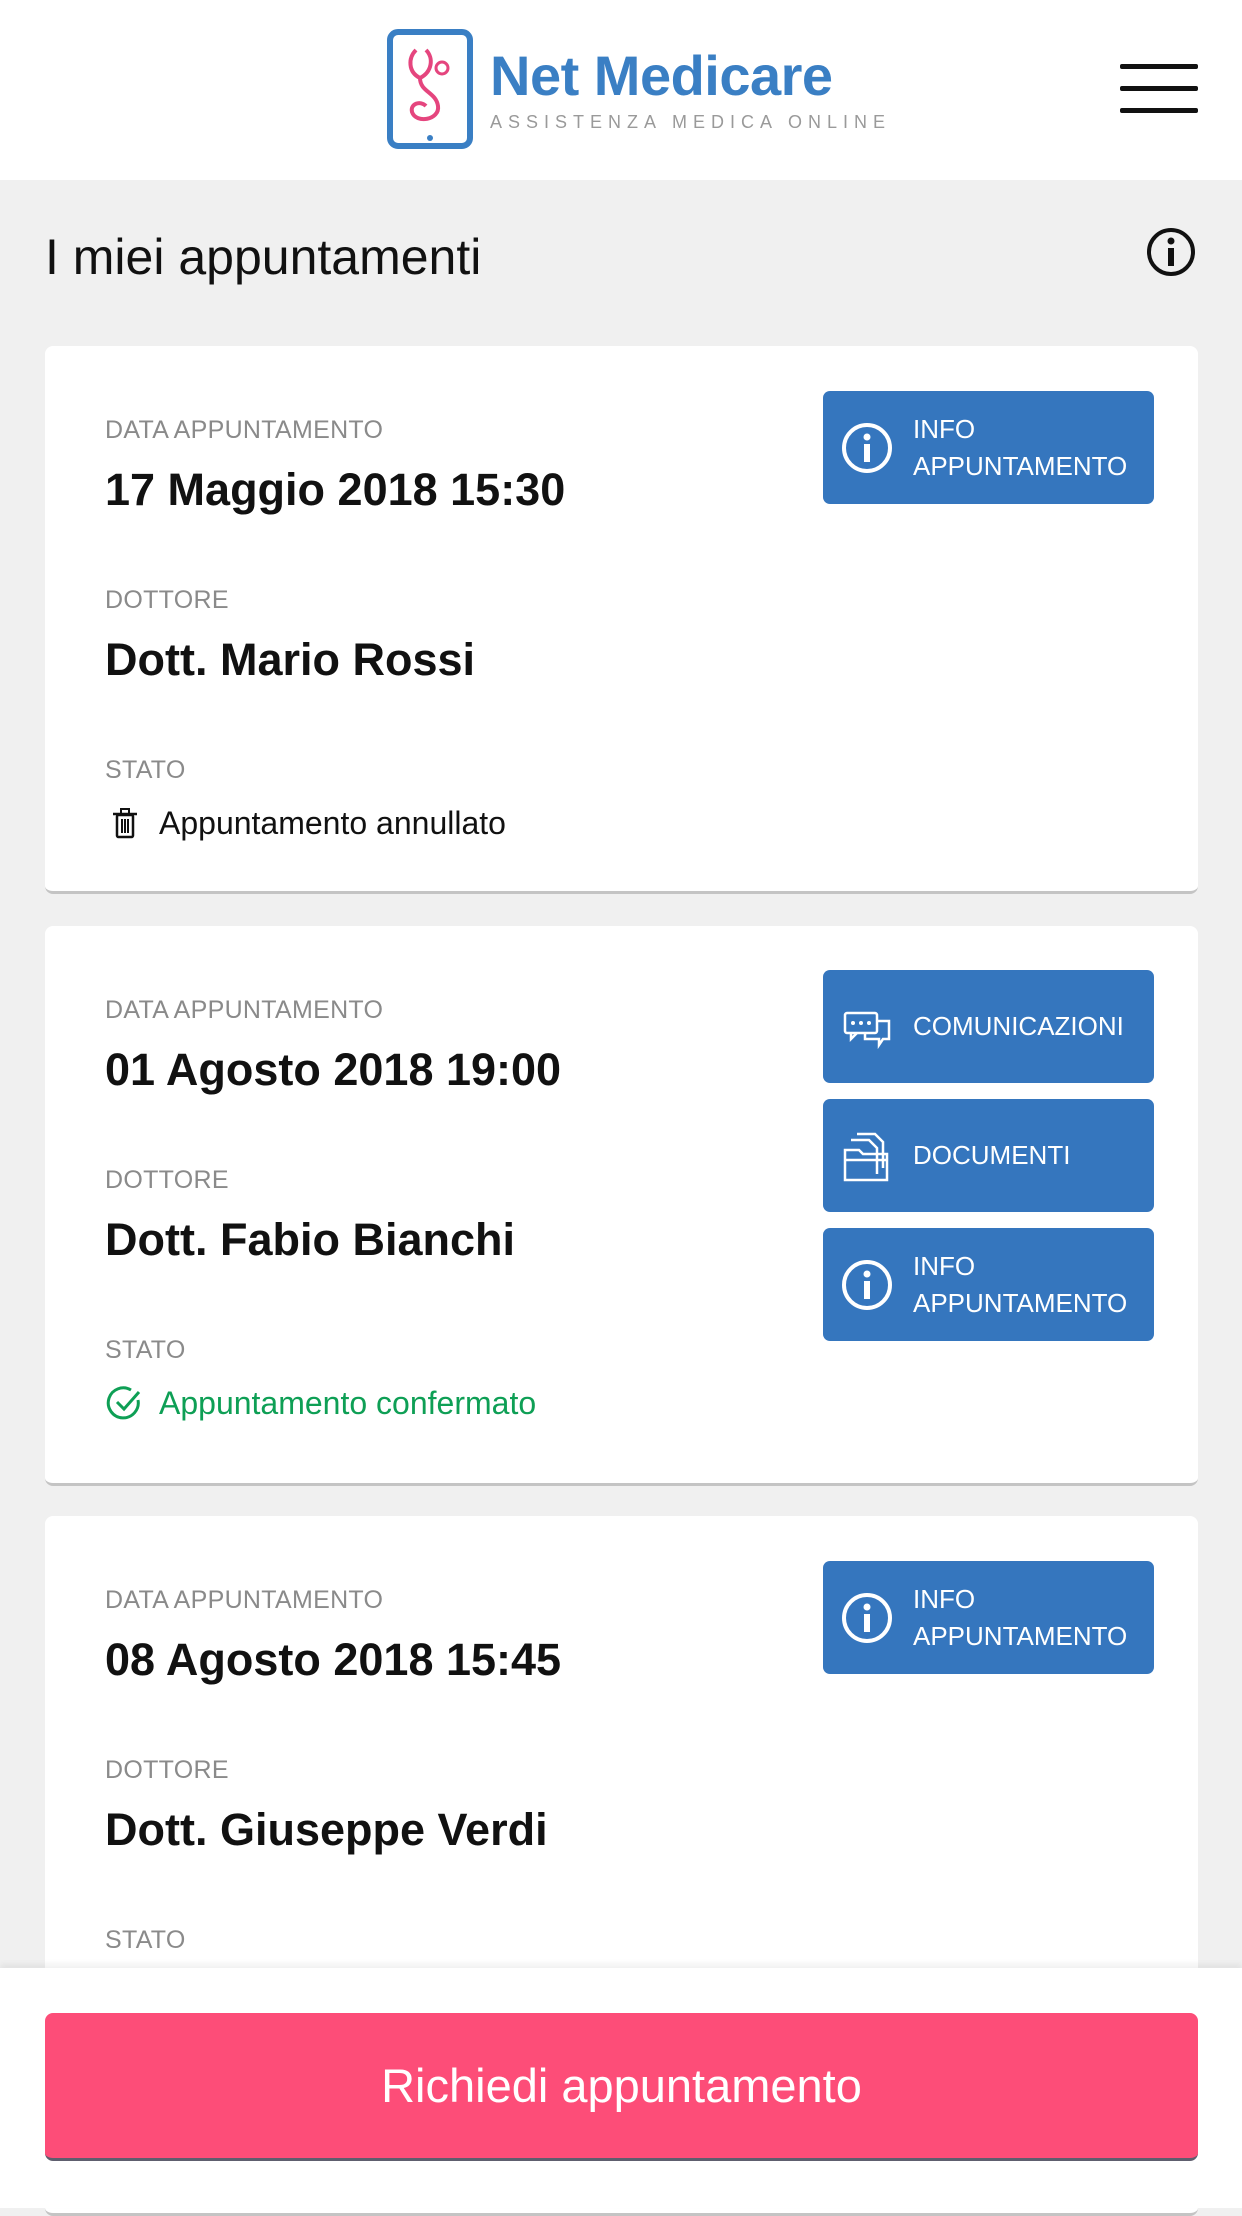  I want to click on request-appointment-button: Richiedi appuntamento, so click(621, 2087).